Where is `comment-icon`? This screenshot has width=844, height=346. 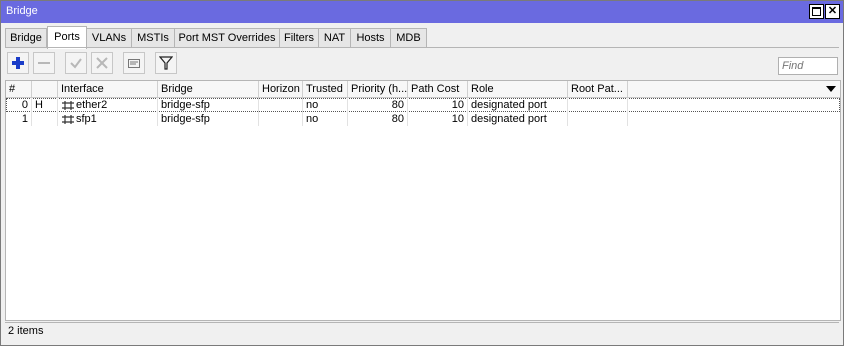 comment-icon is located at coordinates (134, 63).